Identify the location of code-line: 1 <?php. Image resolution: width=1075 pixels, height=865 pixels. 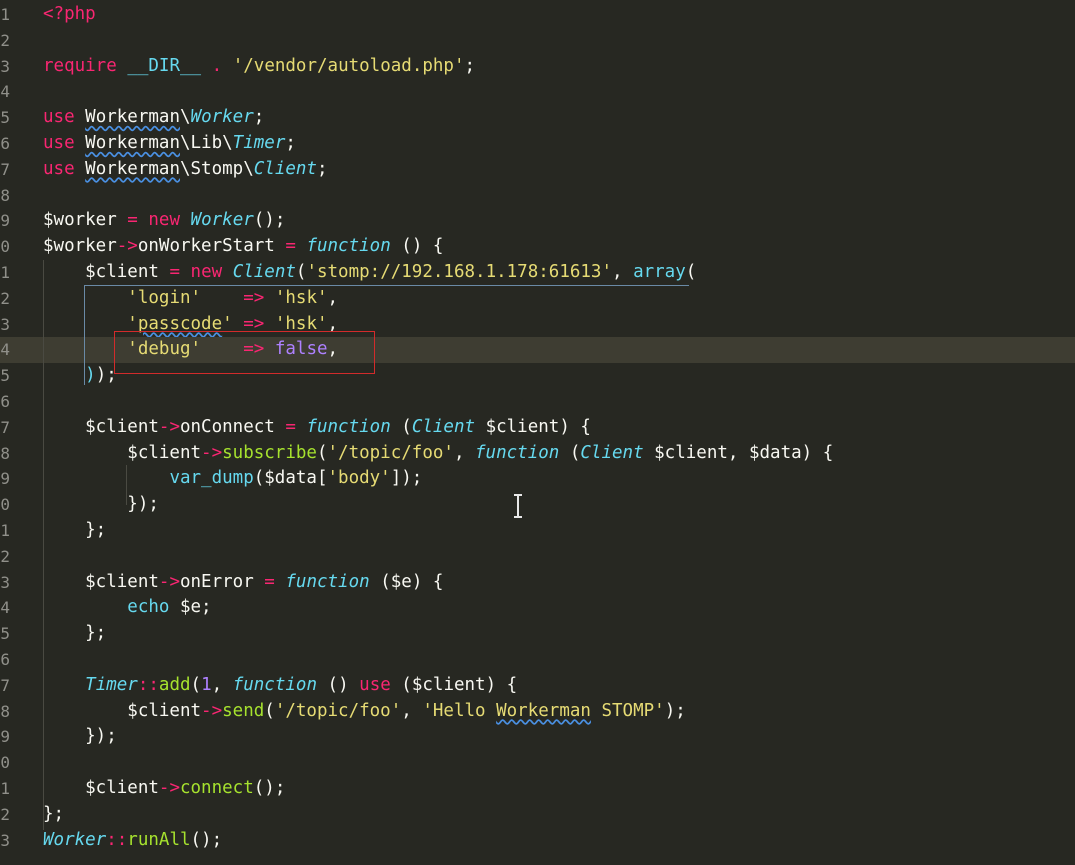
(537, 15).